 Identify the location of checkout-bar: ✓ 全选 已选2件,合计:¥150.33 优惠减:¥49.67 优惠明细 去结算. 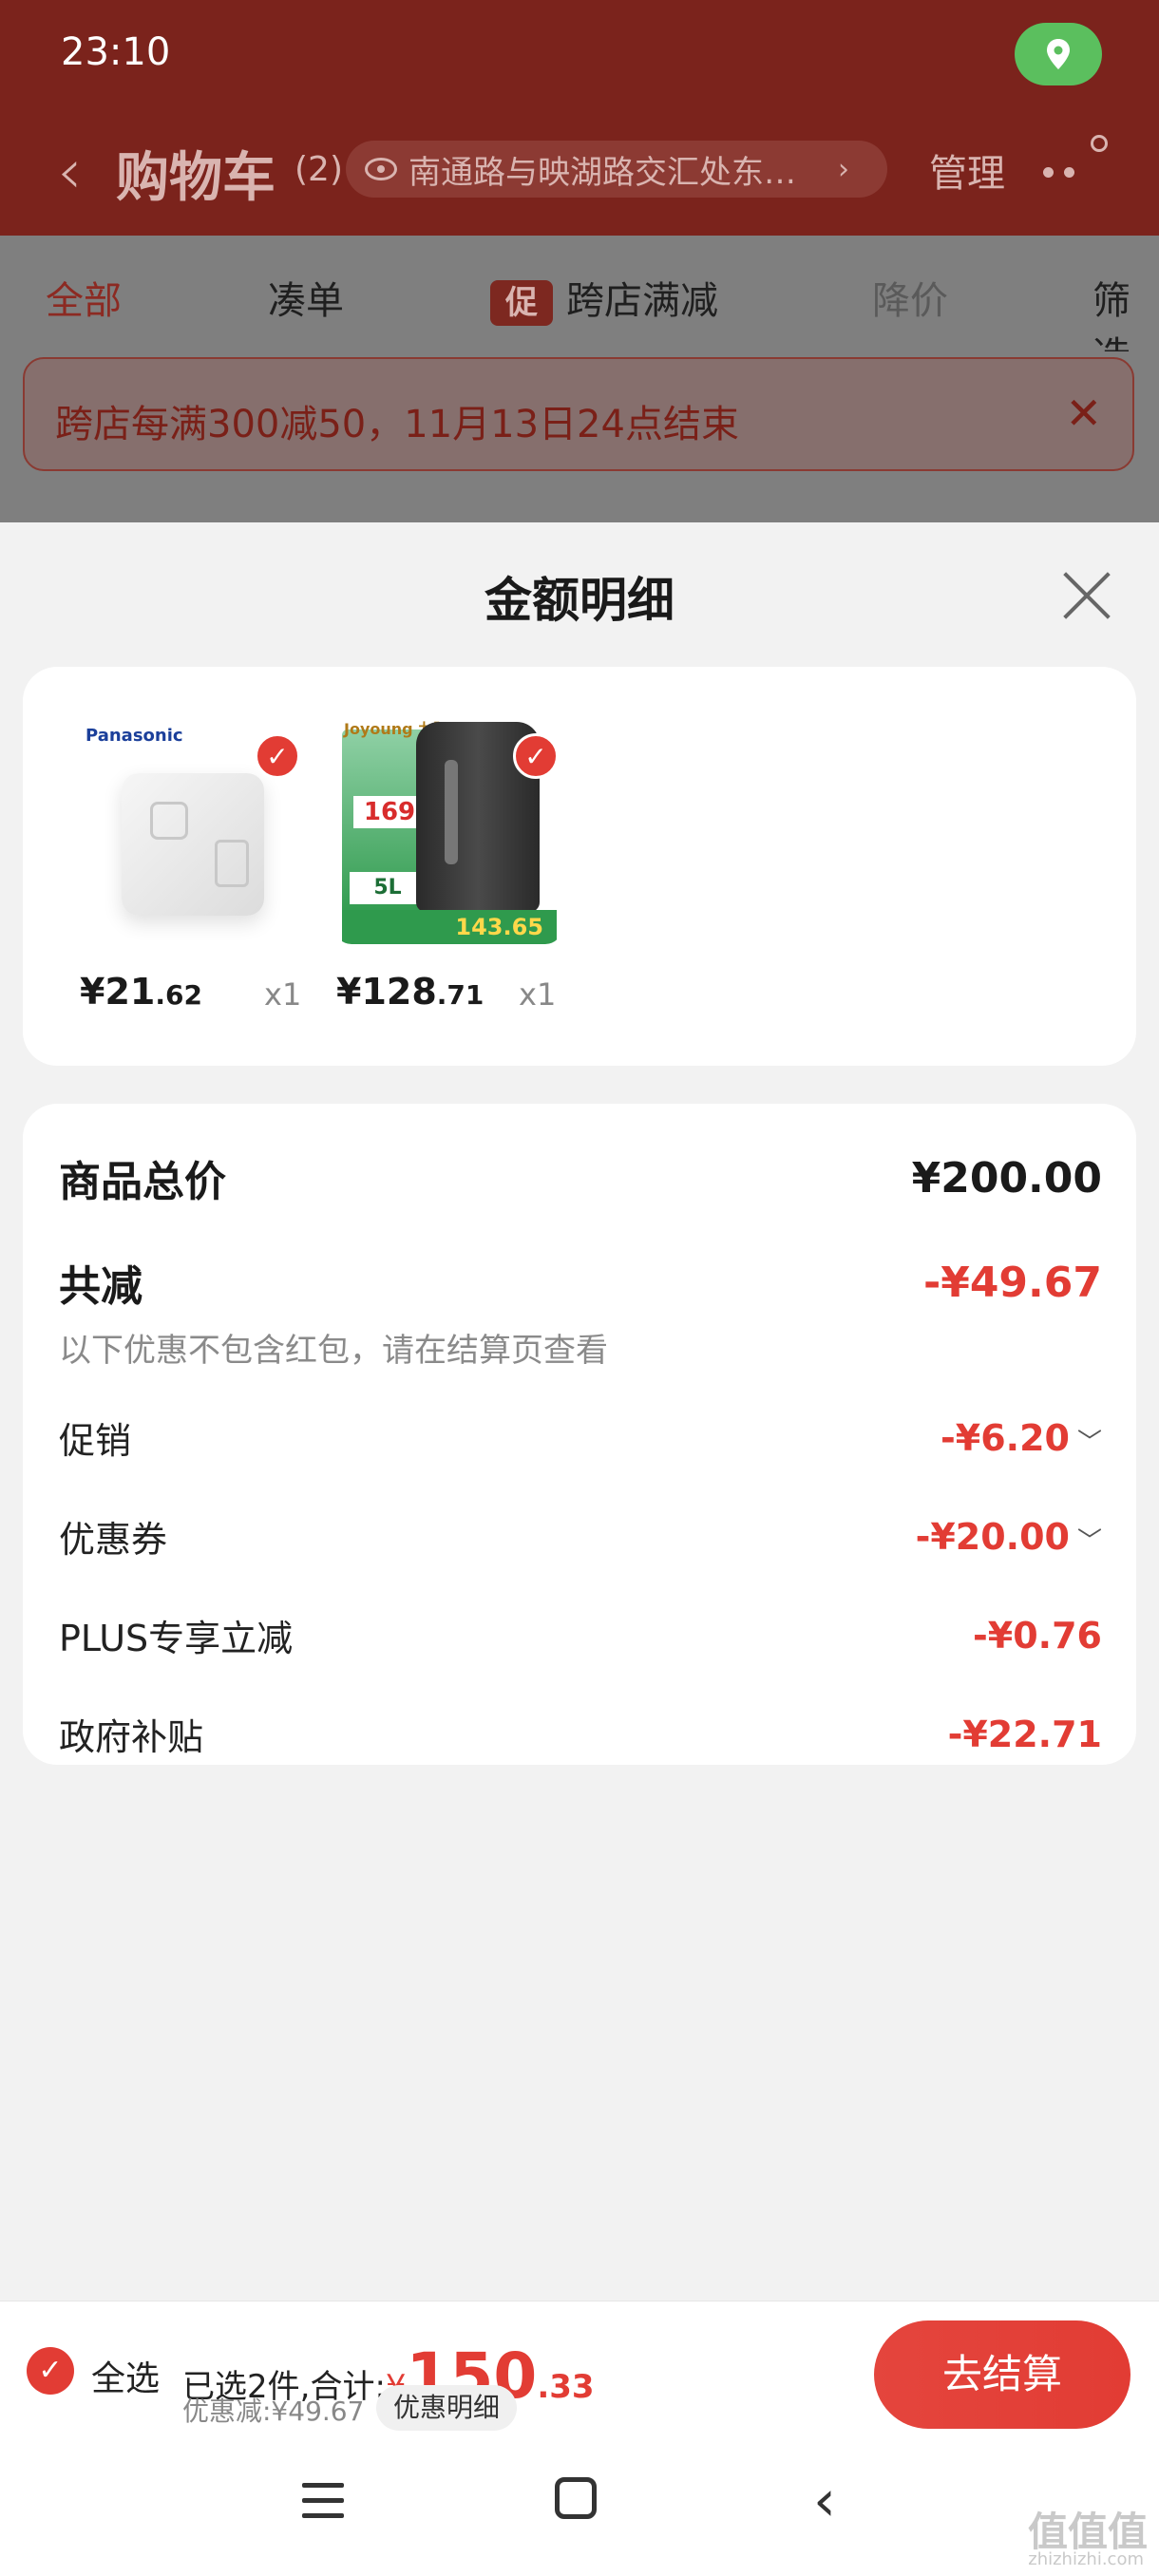
(579, 2371).